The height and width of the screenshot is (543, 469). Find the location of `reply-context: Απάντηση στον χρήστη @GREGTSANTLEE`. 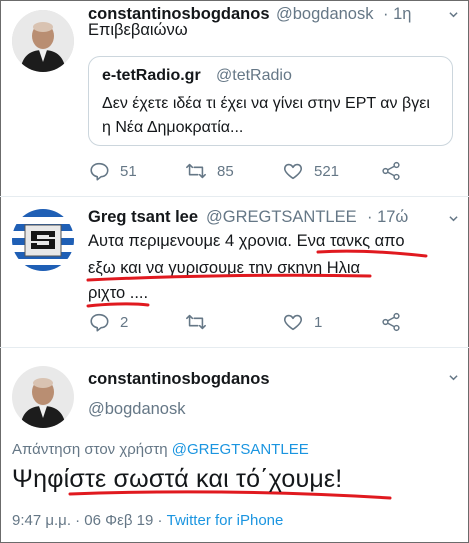

reply-context: Απάντηση στον χρήστη @GREGTSANTLEE is located at coordinates (160, 449).